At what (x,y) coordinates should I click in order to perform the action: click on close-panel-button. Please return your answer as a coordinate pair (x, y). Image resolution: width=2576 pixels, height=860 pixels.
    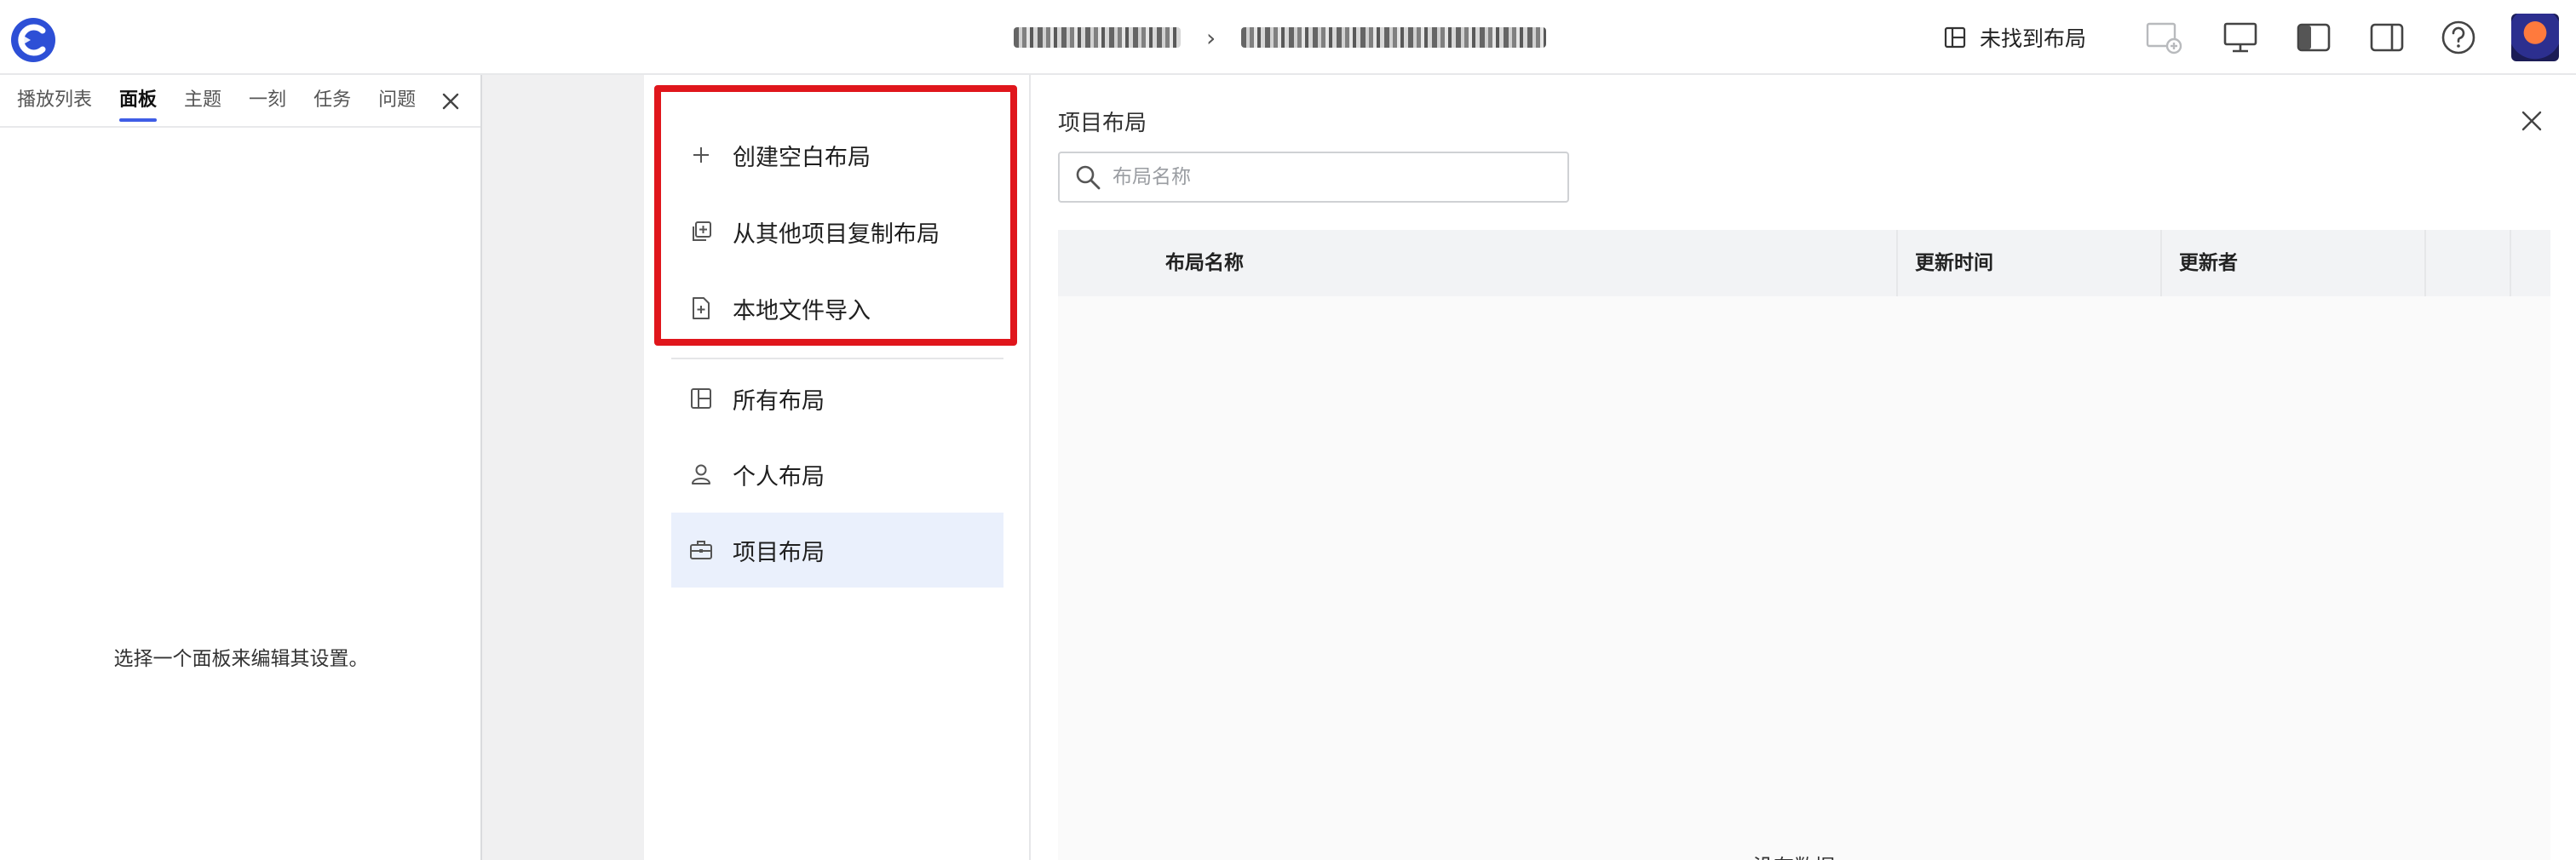
    Looking at the image, I should click on (451, 101).